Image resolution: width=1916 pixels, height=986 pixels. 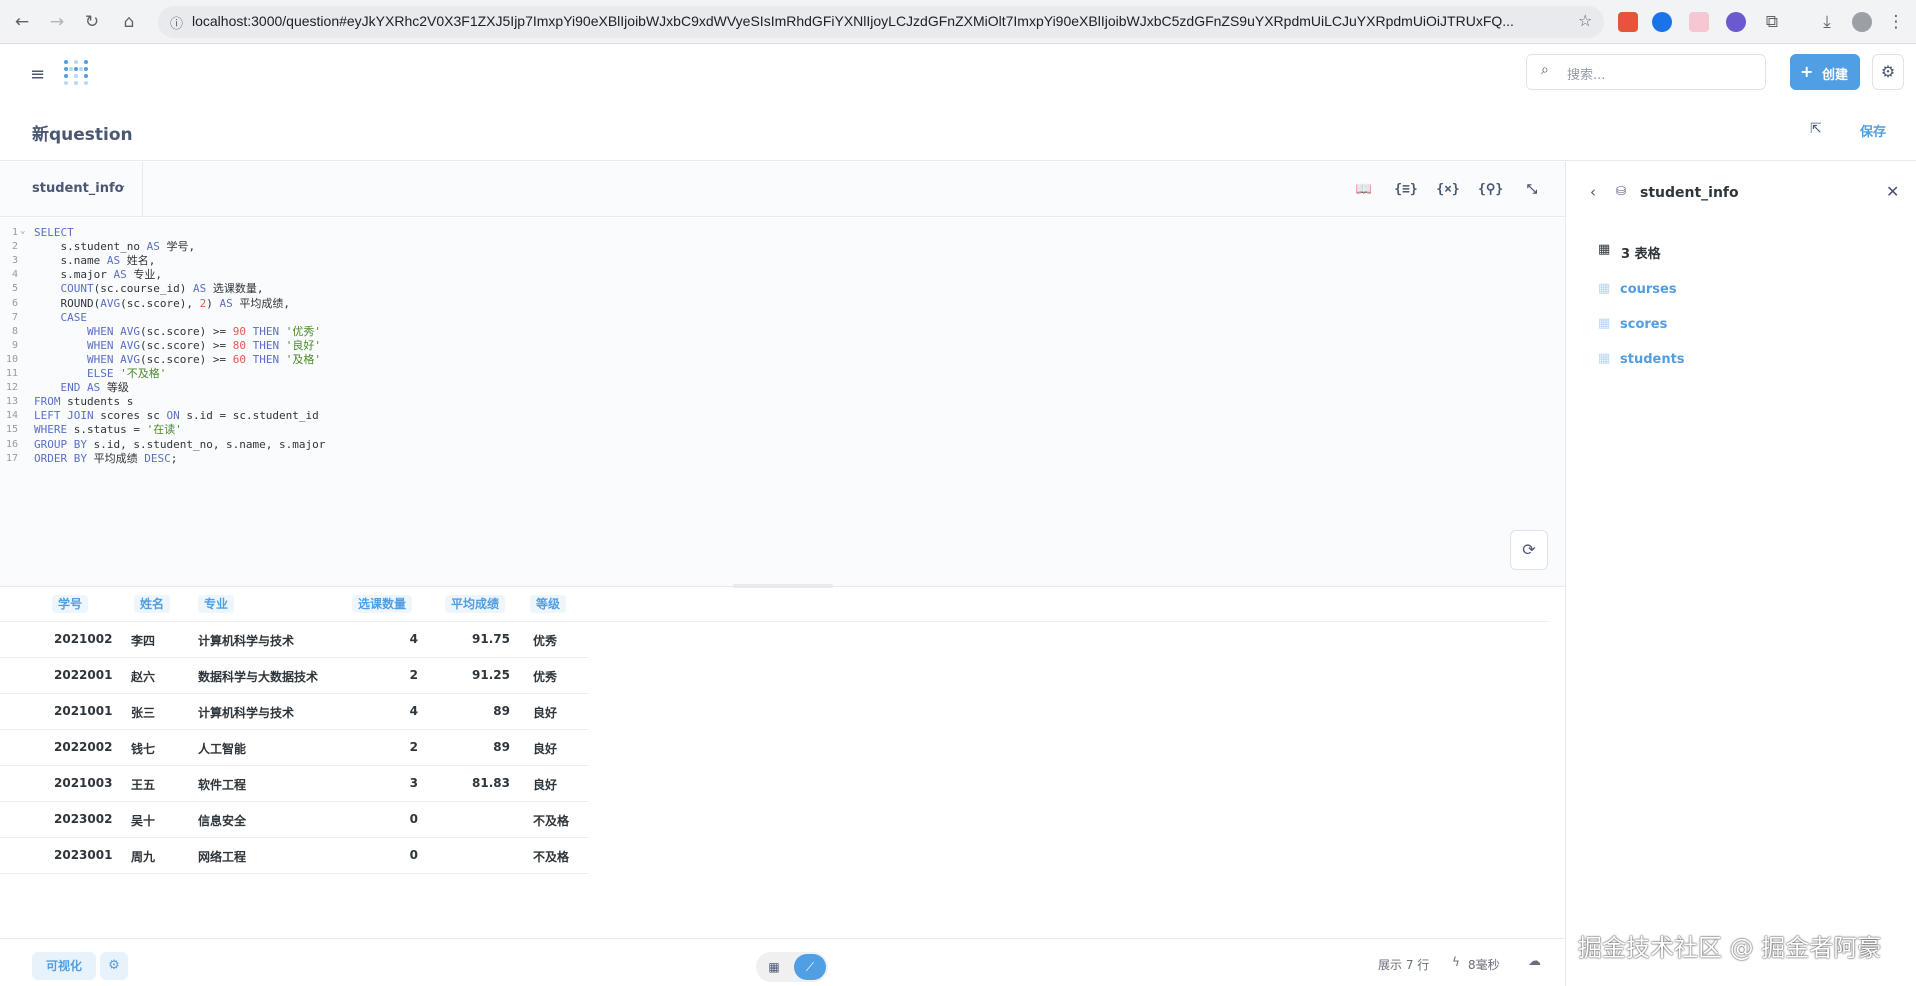 What do you see at coordinates (1364, 190) in the screenshot?
I see `data-reference-book-icon: 📖` at bounding box center [1364, 190].